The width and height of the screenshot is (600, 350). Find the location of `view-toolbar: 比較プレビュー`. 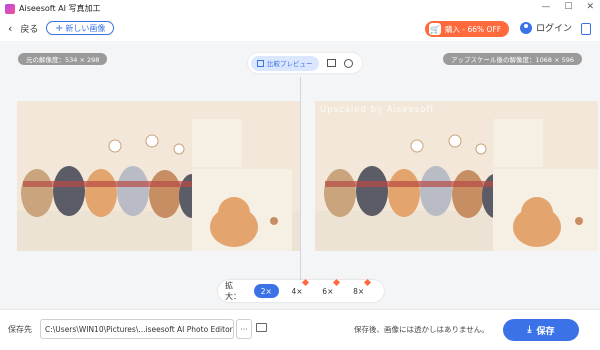

view-toolbar: 比較プレビュー is located at coordinates (305, 63).